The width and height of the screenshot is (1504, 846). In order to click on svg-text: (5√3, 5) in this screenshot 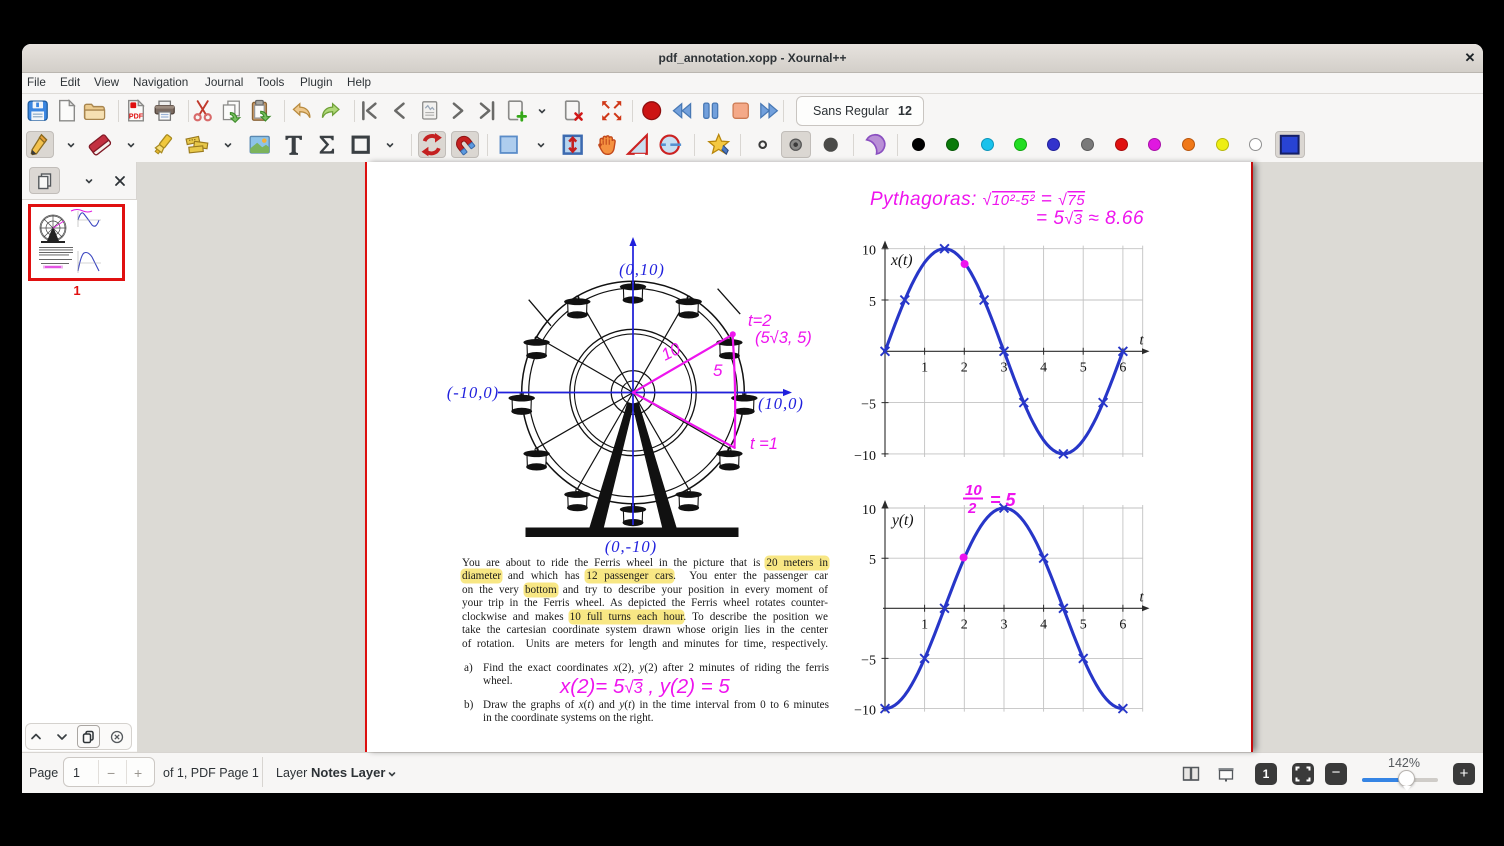, I will do `click(783, 338)`.